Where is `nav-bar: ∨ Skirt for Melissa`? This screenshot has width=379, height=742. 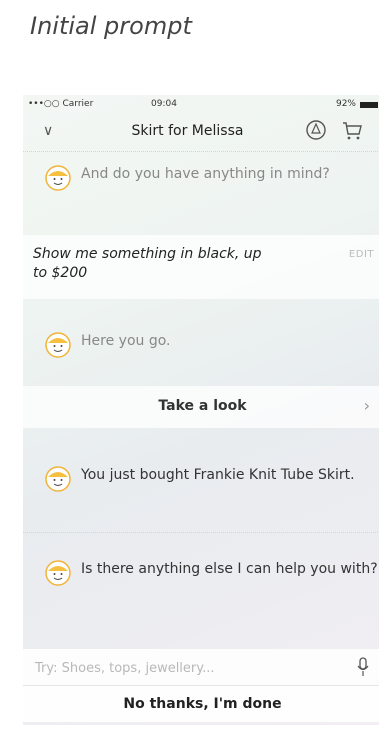
nav-bar: ∨ Skirt for Melissa is located at coordinates (201, 132).